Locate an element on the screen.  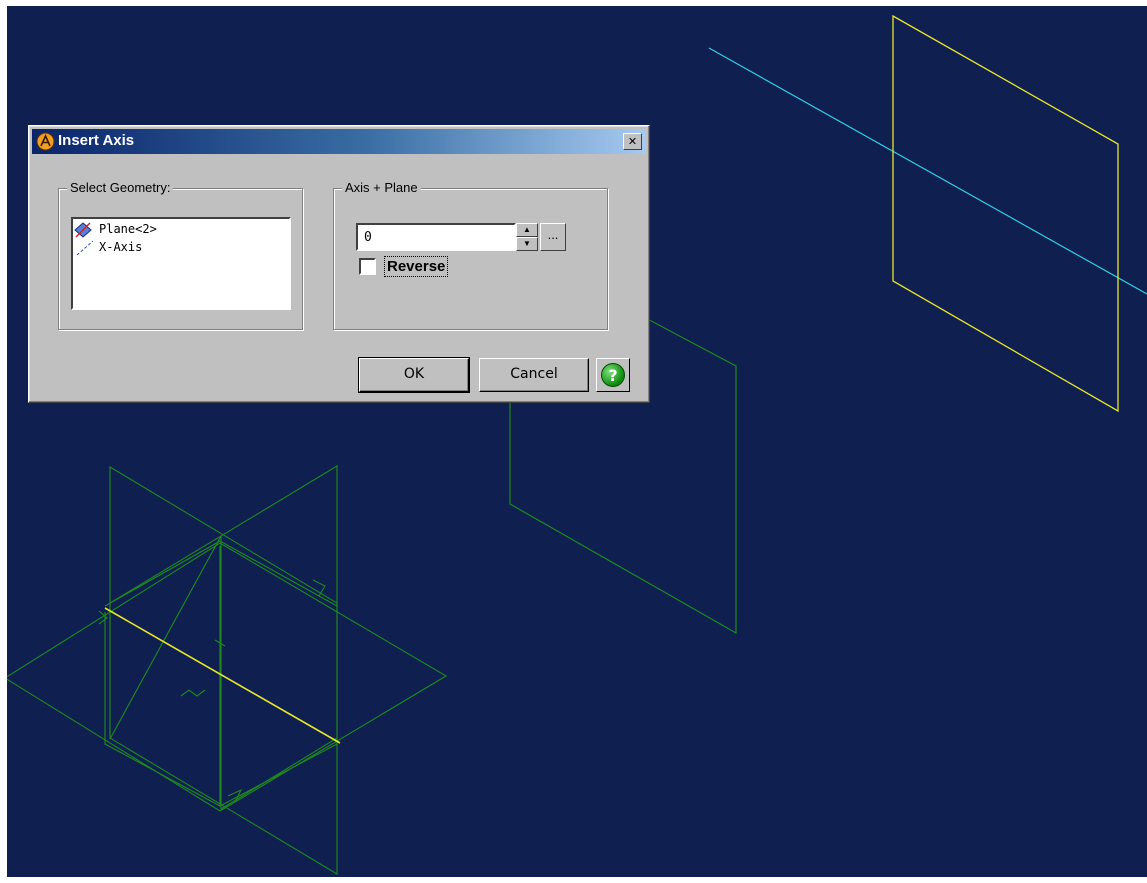
list-item-label: Plane<2> is located at coordinates (128, 229).